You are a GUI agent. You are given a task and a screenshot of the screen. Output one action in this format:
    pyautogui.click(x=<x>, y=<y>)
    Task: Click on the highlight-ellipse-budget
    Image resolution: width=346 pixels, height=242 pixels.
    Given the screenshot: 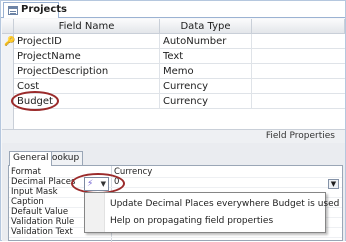 What is the action you would take?
    pyautogui.click(x=35, y=101)
    